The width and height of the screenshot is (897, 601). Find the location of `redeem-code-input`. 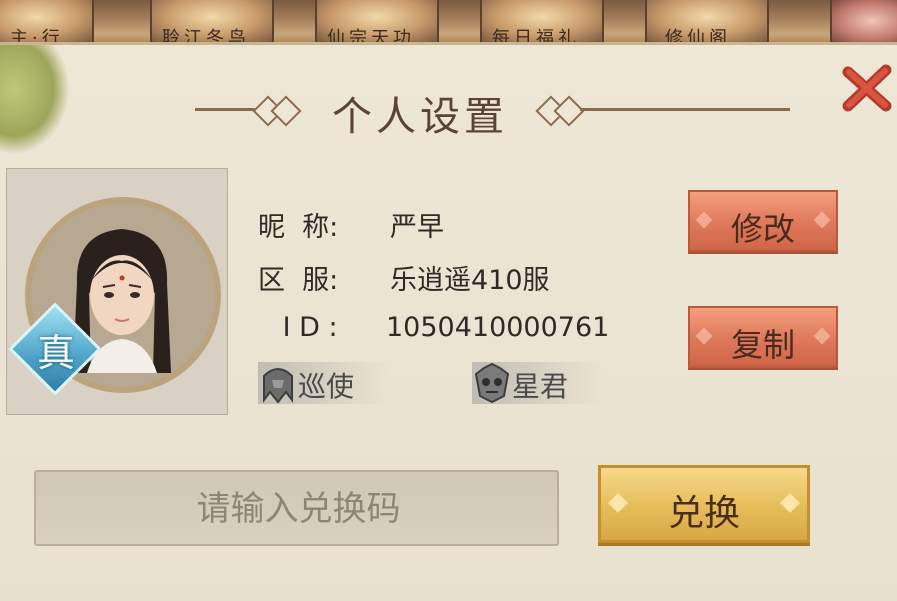

redeem-code-input is located at coordinates (298, 509).